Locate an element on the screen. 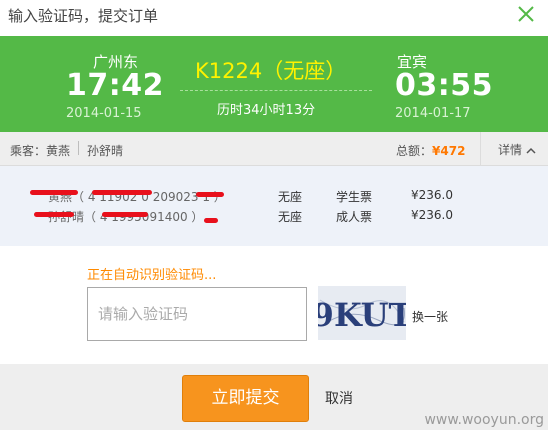  cancel-button: 取消 is located at coordinates (339, 398).